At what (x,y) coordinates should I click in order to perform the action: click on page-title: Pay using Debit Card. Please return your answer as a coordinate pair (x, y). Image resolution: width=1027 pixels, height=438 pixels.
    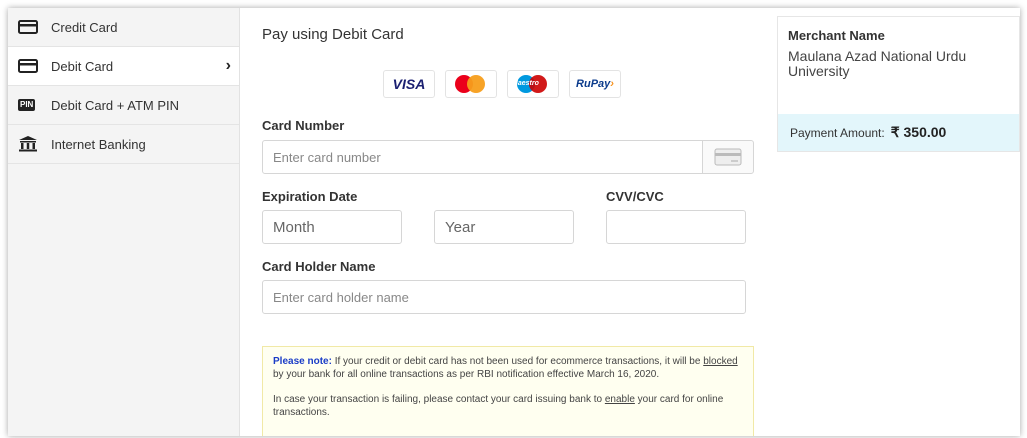
    Looking at the image, I should click on (333, 34).